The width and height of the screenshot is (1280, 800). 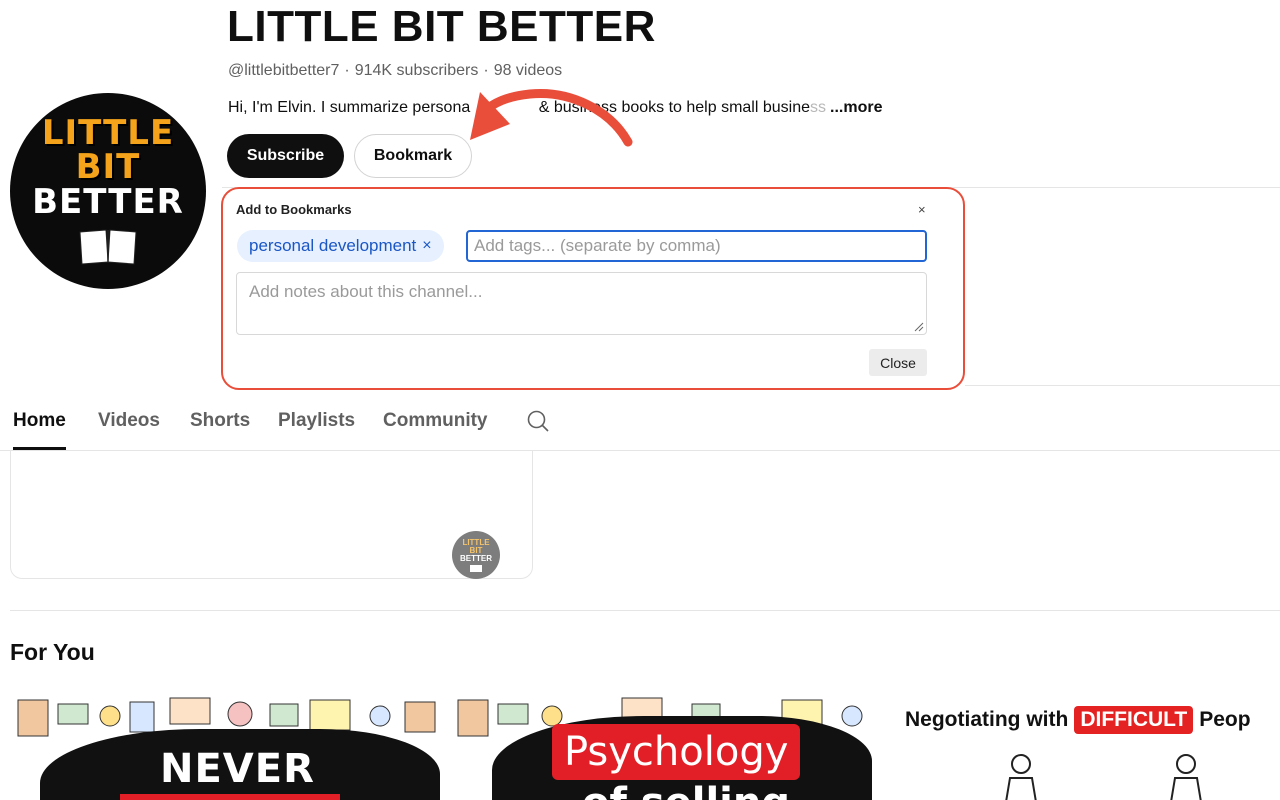 What do you see at coordinates (416, 70) in the screenshot?
I see `subscriber-count: 914K subscribers` at bounding box center [416, 70].